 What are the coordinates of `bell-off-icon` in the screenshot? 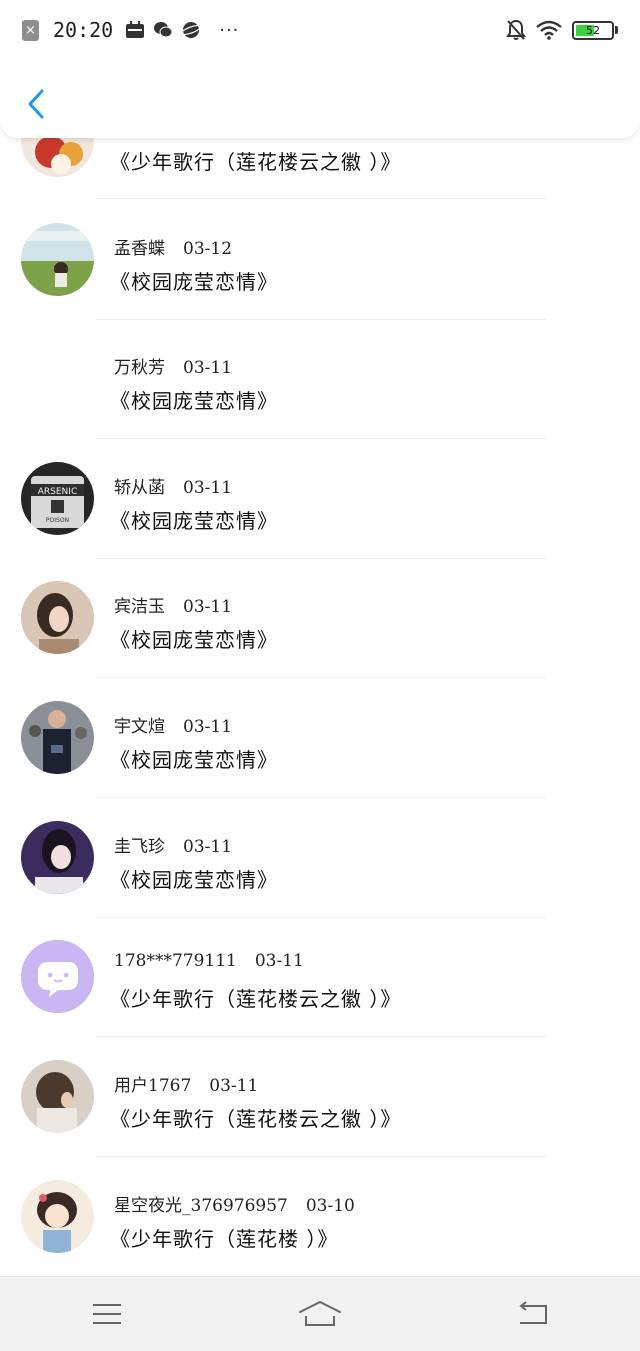 It's located at (516, 29).